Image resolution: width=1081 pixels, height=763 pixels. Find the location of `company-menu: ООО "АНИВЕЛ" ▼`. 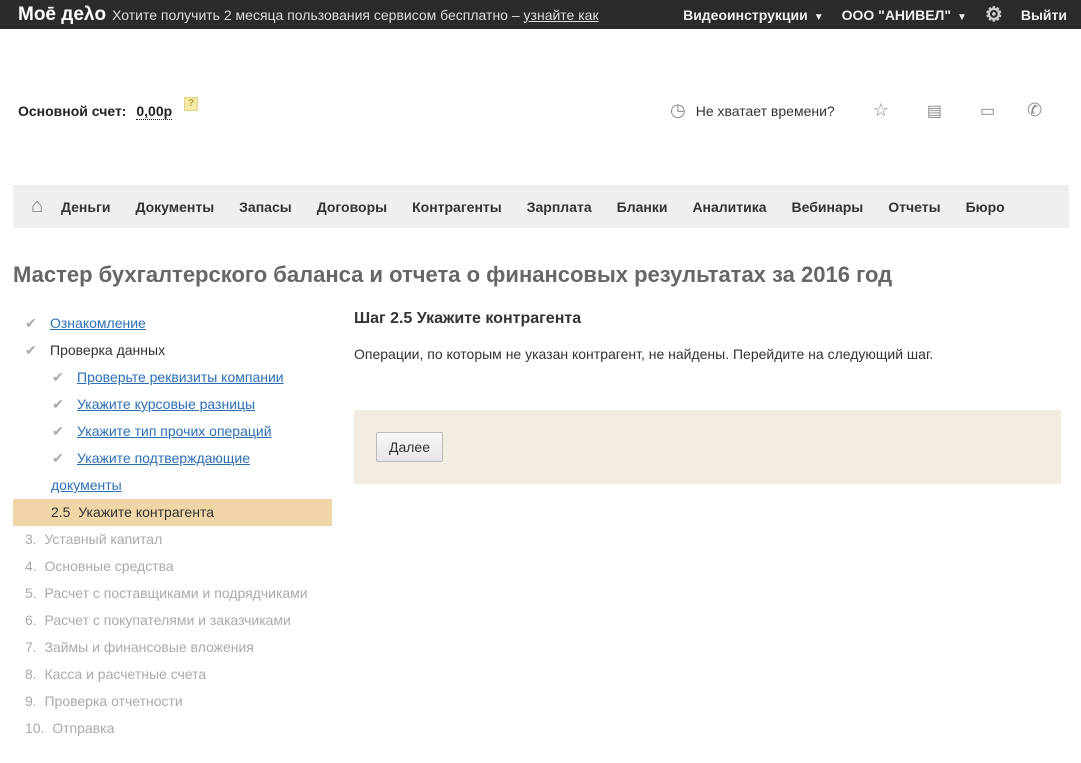

company-menu: ООО "АНИВЕЛ" ▼ is located at coordinates (904, 15).